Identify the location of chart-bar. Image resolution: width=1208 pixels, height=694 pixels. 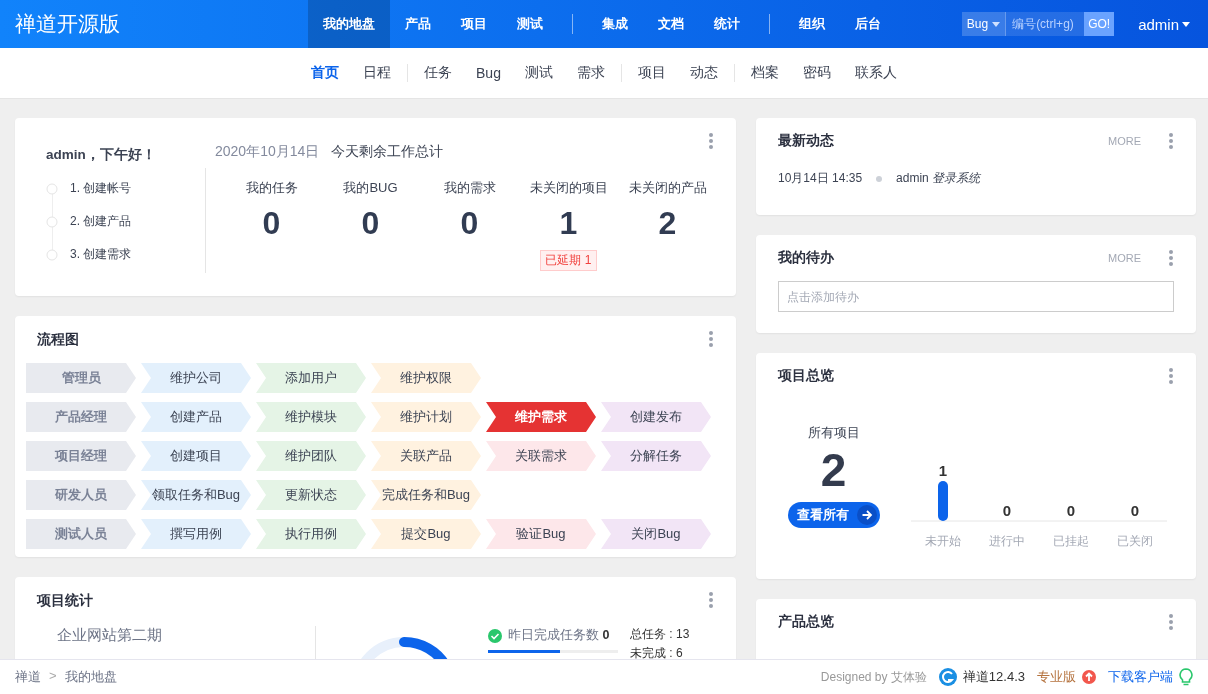
(943, 501).